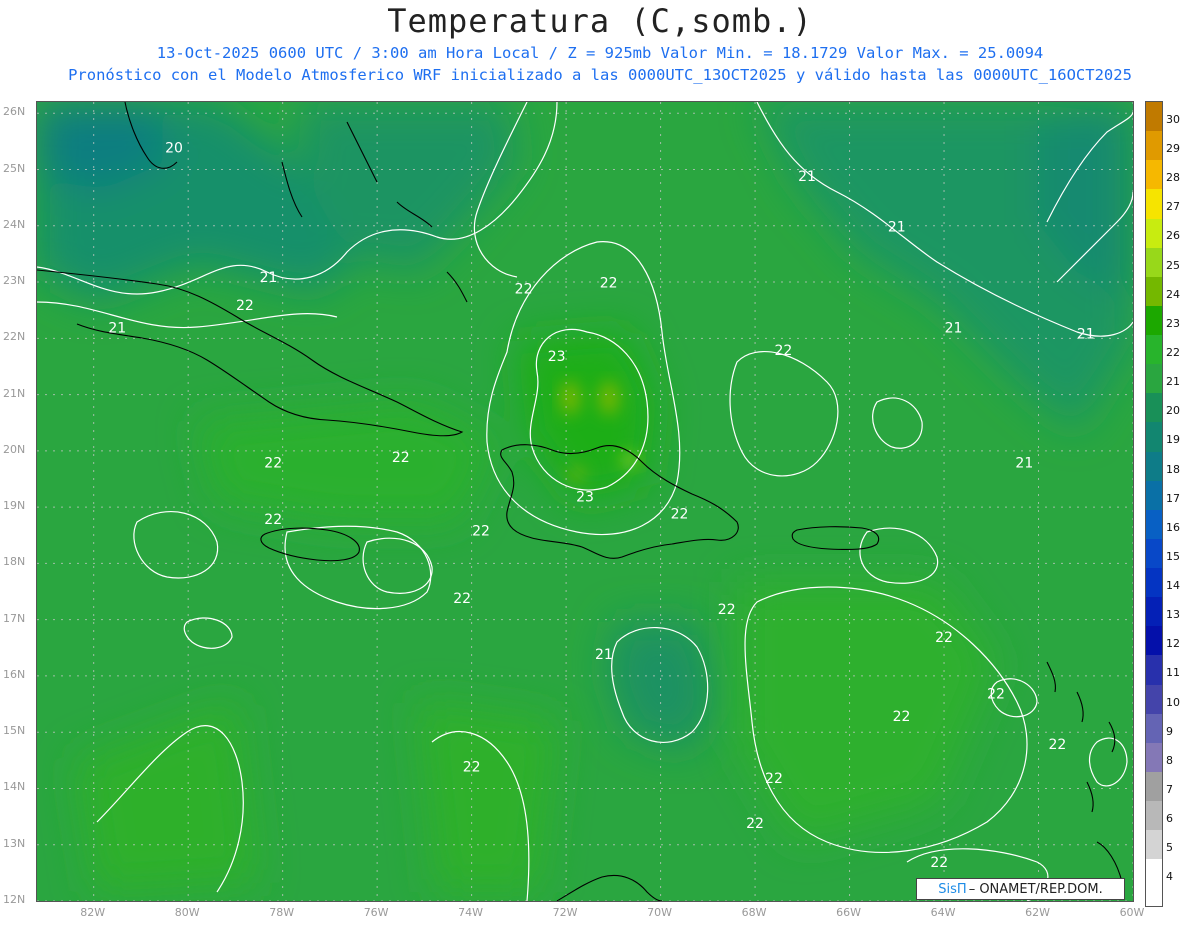  I want to click on colorbar-label: 30, so click(1173, 119).